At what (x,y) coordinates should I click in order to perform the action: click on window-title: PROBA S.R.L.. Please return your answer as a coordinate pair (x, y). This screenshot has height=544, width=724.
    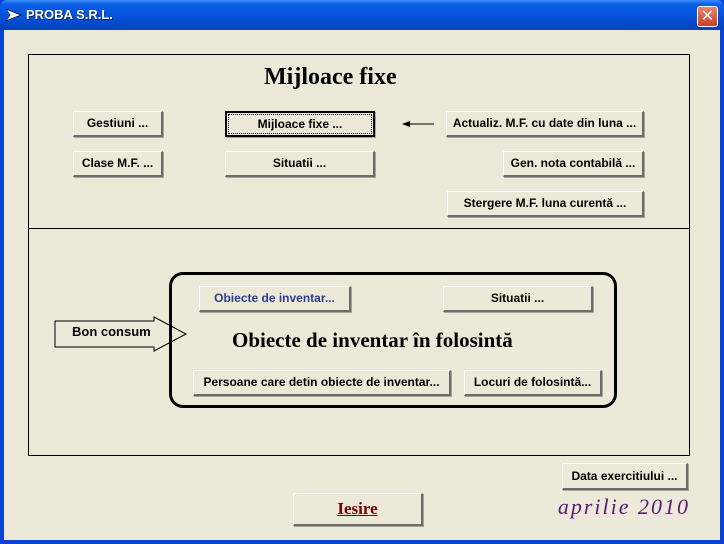
    Looking at the image, I should click on (69, 14).